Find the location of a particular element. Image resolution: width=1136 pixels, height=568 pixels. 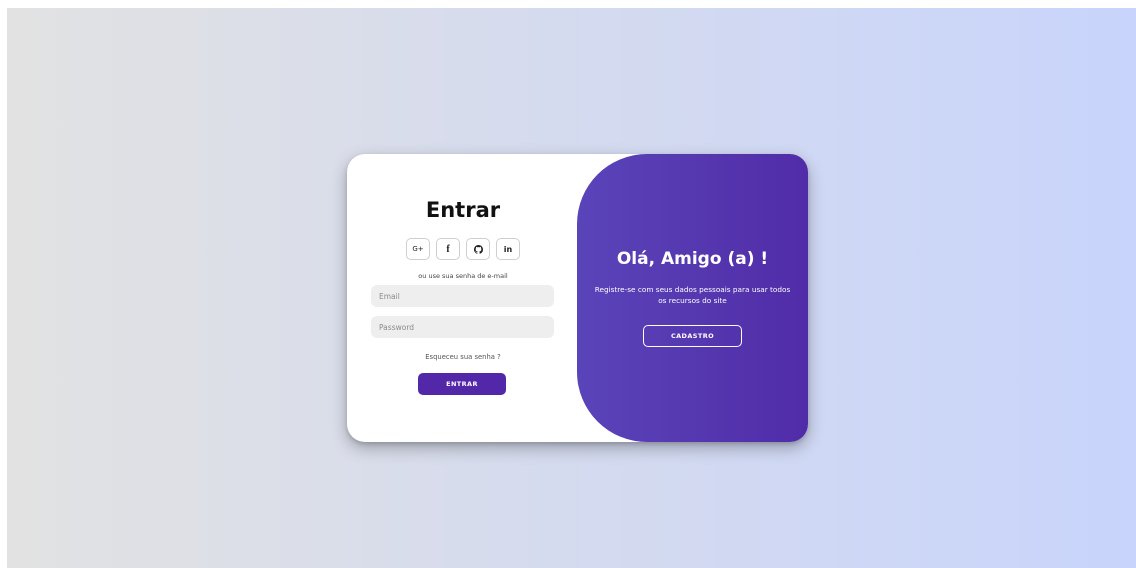

social-login-row: G+ f in is located at coordinates (463, 249).